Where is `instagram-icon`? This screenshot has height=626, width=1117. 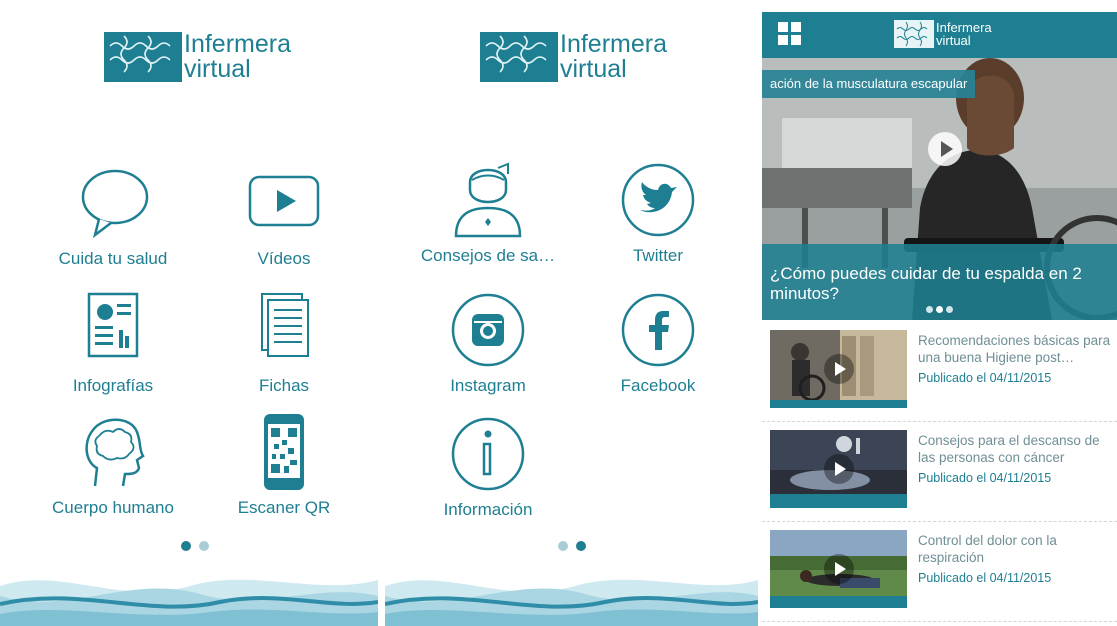 instagram-icon is located at coordinates (488, 330).